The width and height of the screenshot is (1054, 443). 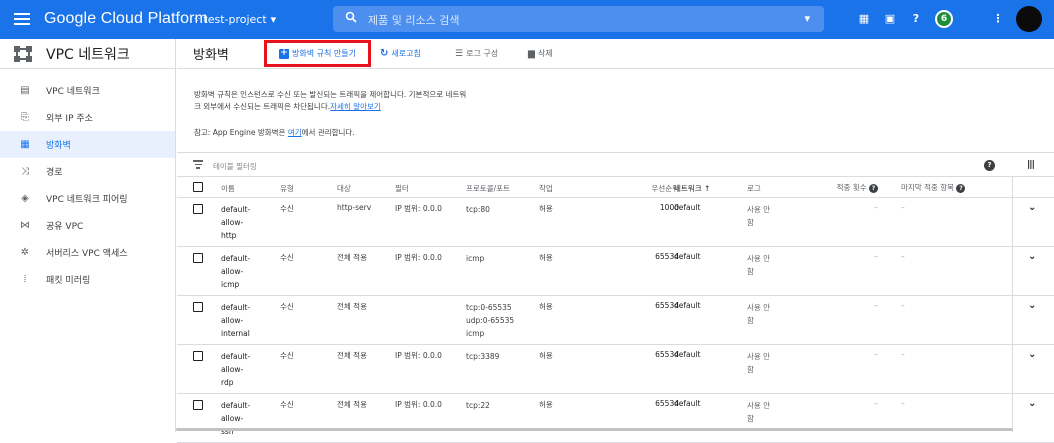 What do you see at coordinates (482, 356) in the screenshot?
I see `cell-protocol: tcp:3389` at bounding box center [482, 356].